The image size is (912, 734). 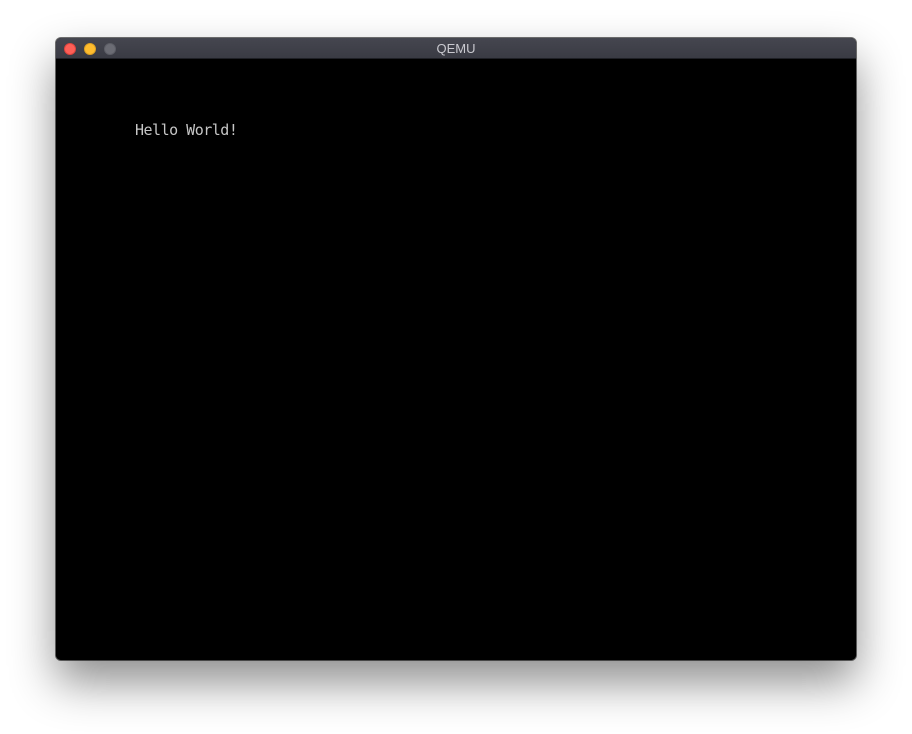 I want to click on window-title: QEMU, so click(x=456, y=48).